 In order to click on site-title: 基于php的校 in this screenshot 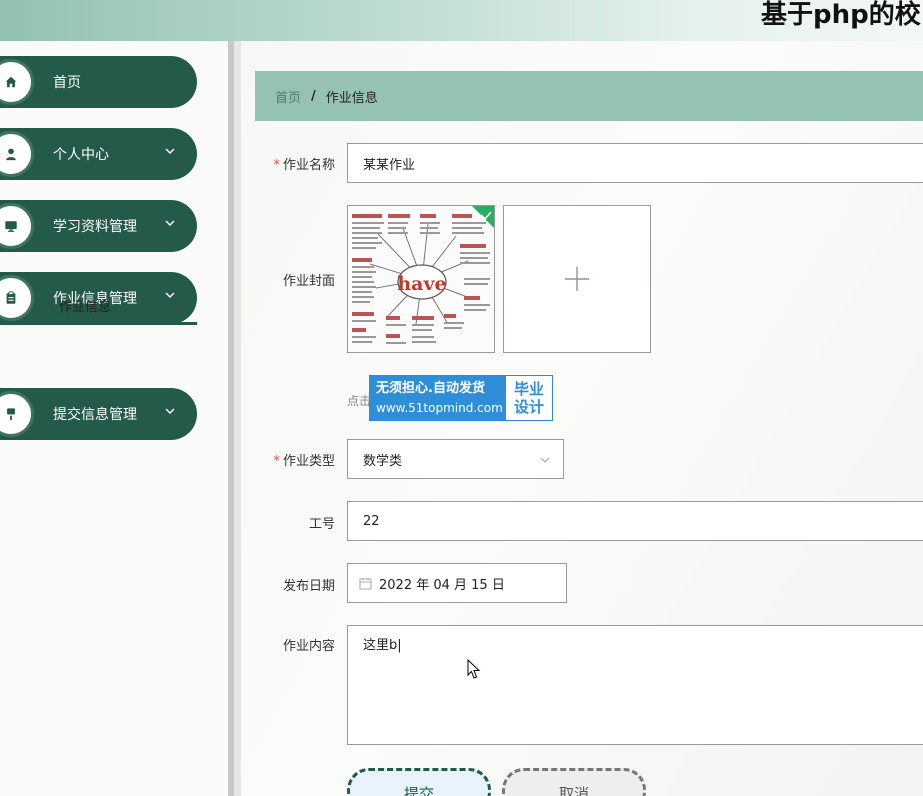, I will do `click(841, 15)`.